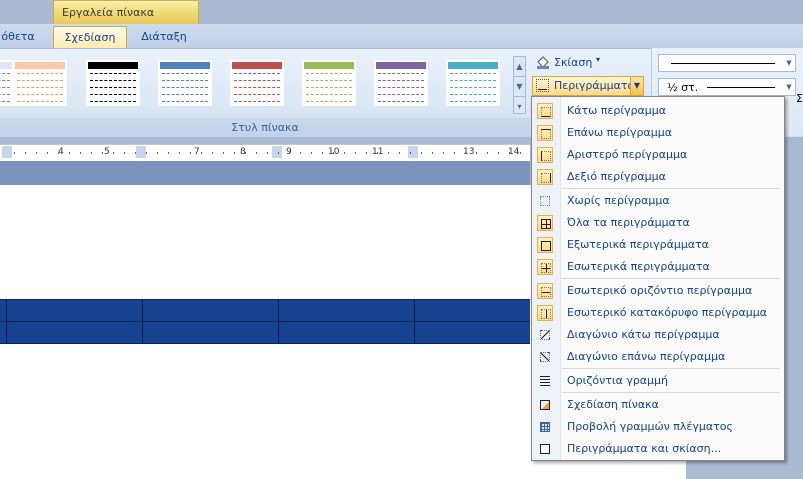 This screenshot has height=479, width=803. What do you see at coordinates (613, 404) in the screenshot?
I see `menu-item-label: Σχεδίαση πίνακα` at bounding box center [613, 404].